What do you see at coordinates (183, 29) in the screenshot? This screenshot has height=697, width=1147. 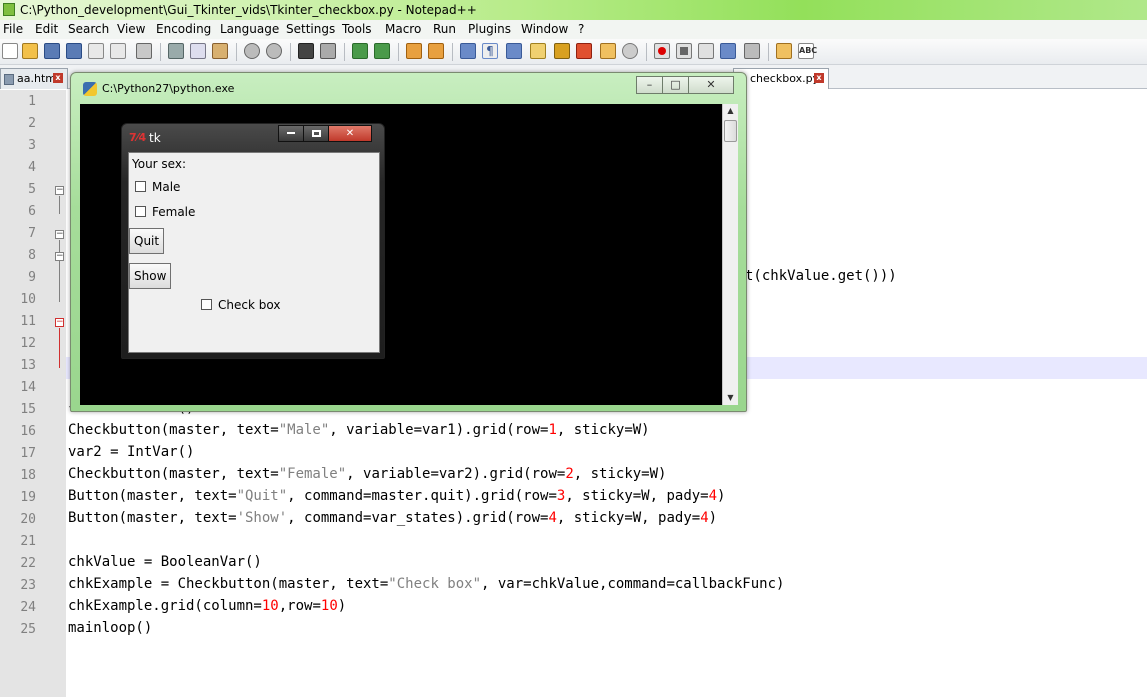 I see `menu-encoding: Encoding` at bounding box center [183, 29].